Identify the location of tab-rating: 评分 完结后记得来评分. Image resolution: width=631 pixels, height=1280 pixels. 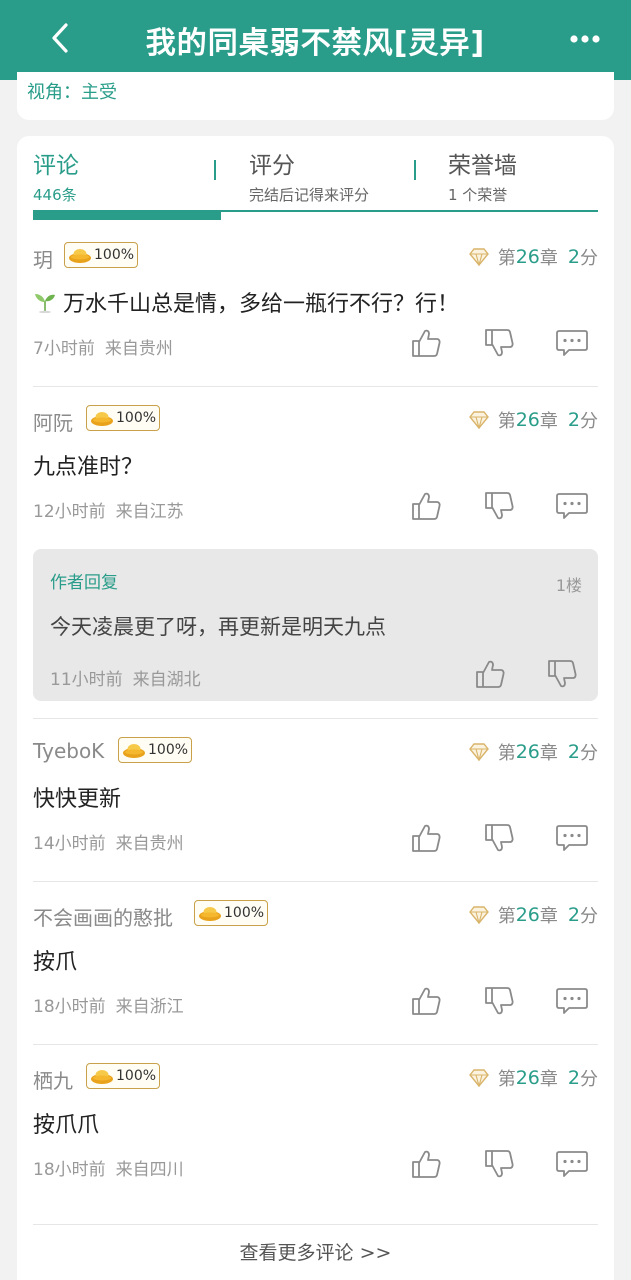
(309, 175).